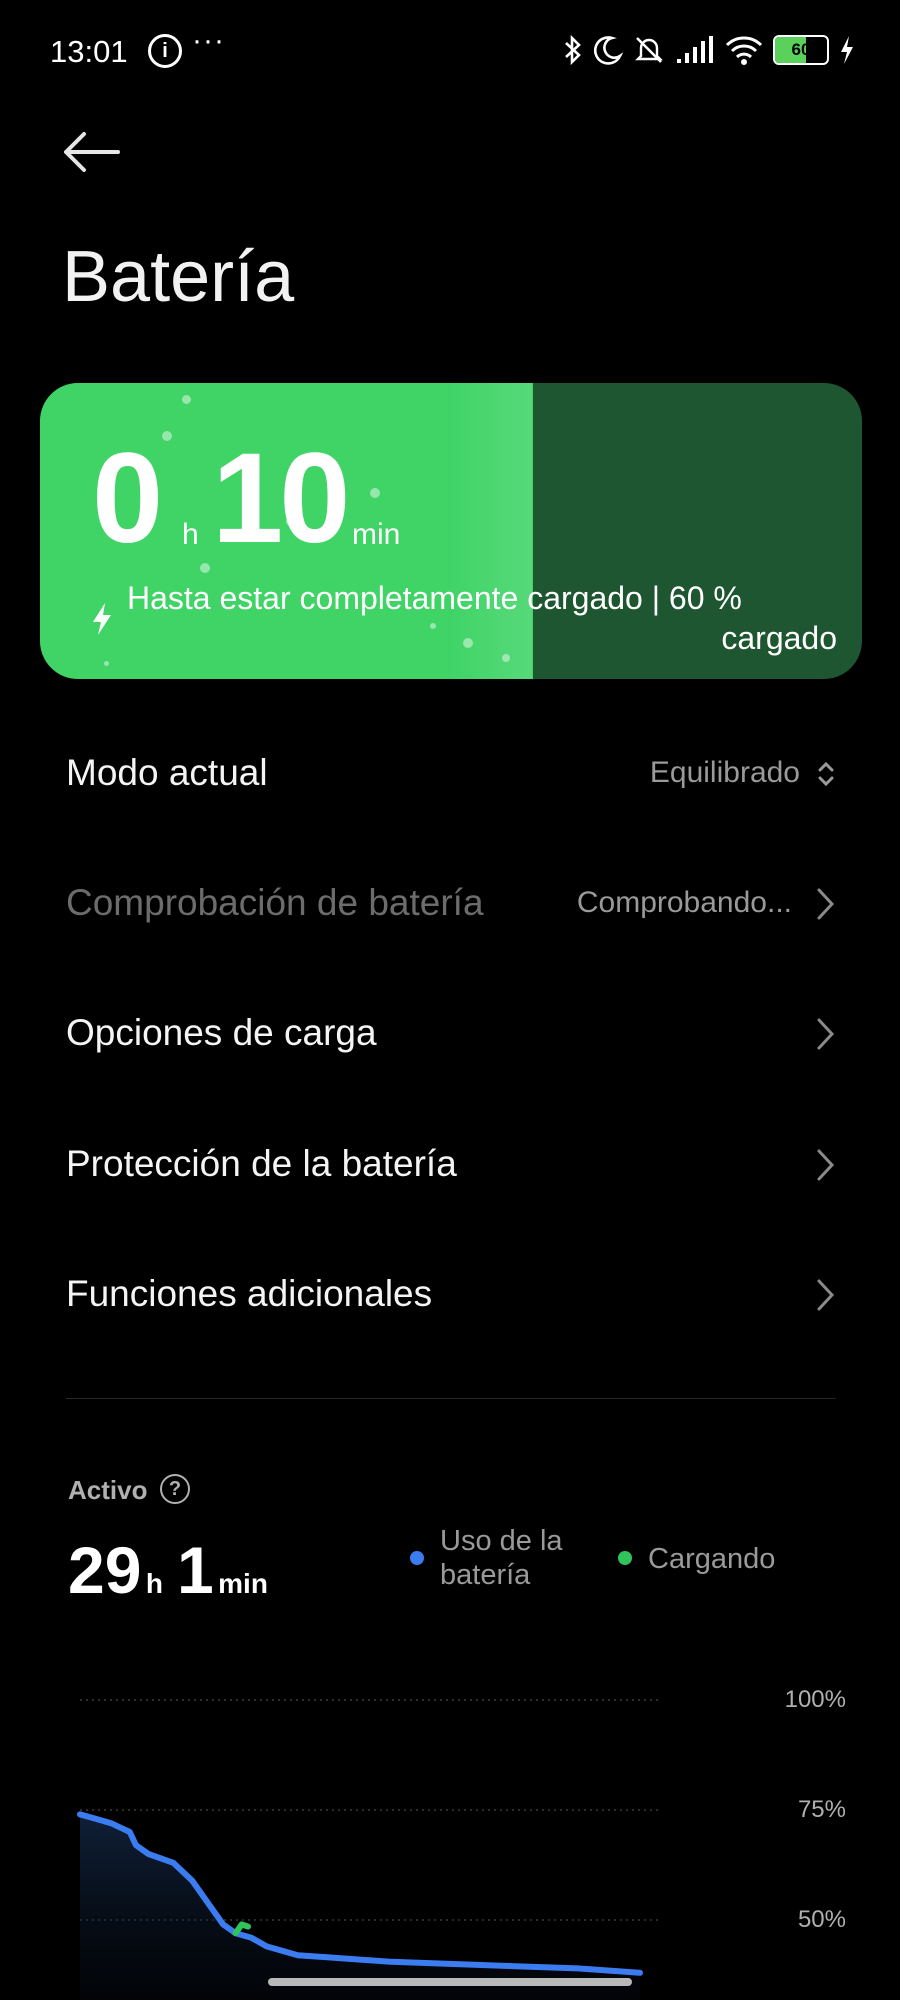 This screenshot has width=900, height=2000. Describe the element at coordinates (485, 1575) in the screenshot. I see `usage-legend-line2: batería` at that location.